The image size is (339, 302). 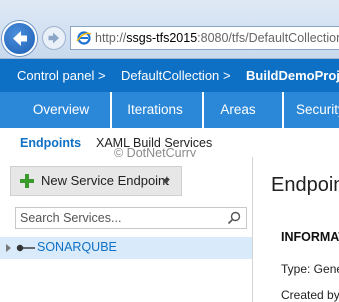 I want to click on created-by-line: Created by, so click(x=310, y=295).